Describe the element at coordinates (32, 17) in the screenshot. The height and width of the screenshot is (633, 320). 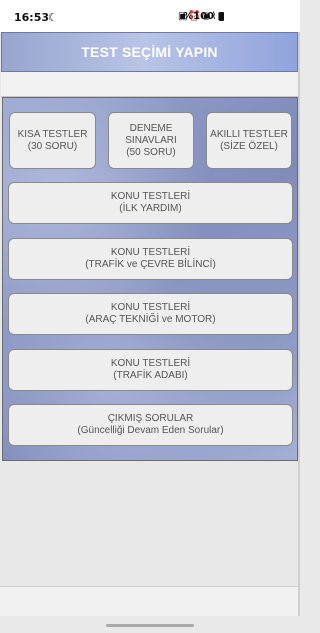
I see `status-time: 16:53` at that location.